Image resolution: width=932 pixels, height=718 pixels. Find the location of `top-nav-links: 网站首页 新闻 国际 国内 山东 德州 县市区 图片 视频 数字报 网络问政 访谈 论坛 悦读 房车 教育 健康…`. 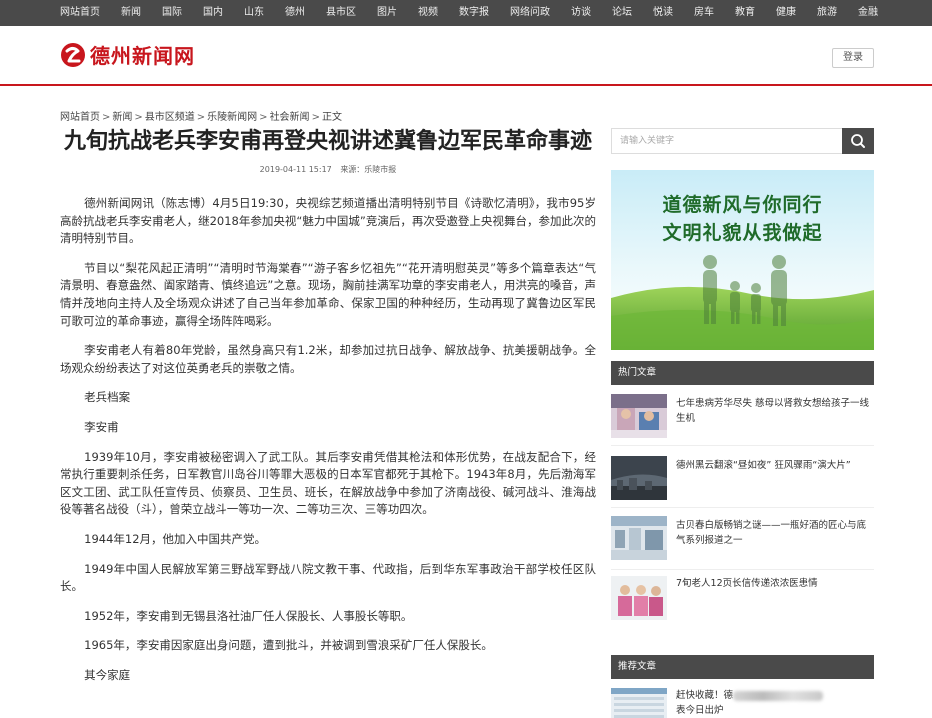

top-nav-links: 网站首页 新闻 国际 国内 山东 德州 县市区 图片 视频 数字报 网络问政 访谈 论坛 悦读 房车 教育 健康… is located at coordinates (479, 13).